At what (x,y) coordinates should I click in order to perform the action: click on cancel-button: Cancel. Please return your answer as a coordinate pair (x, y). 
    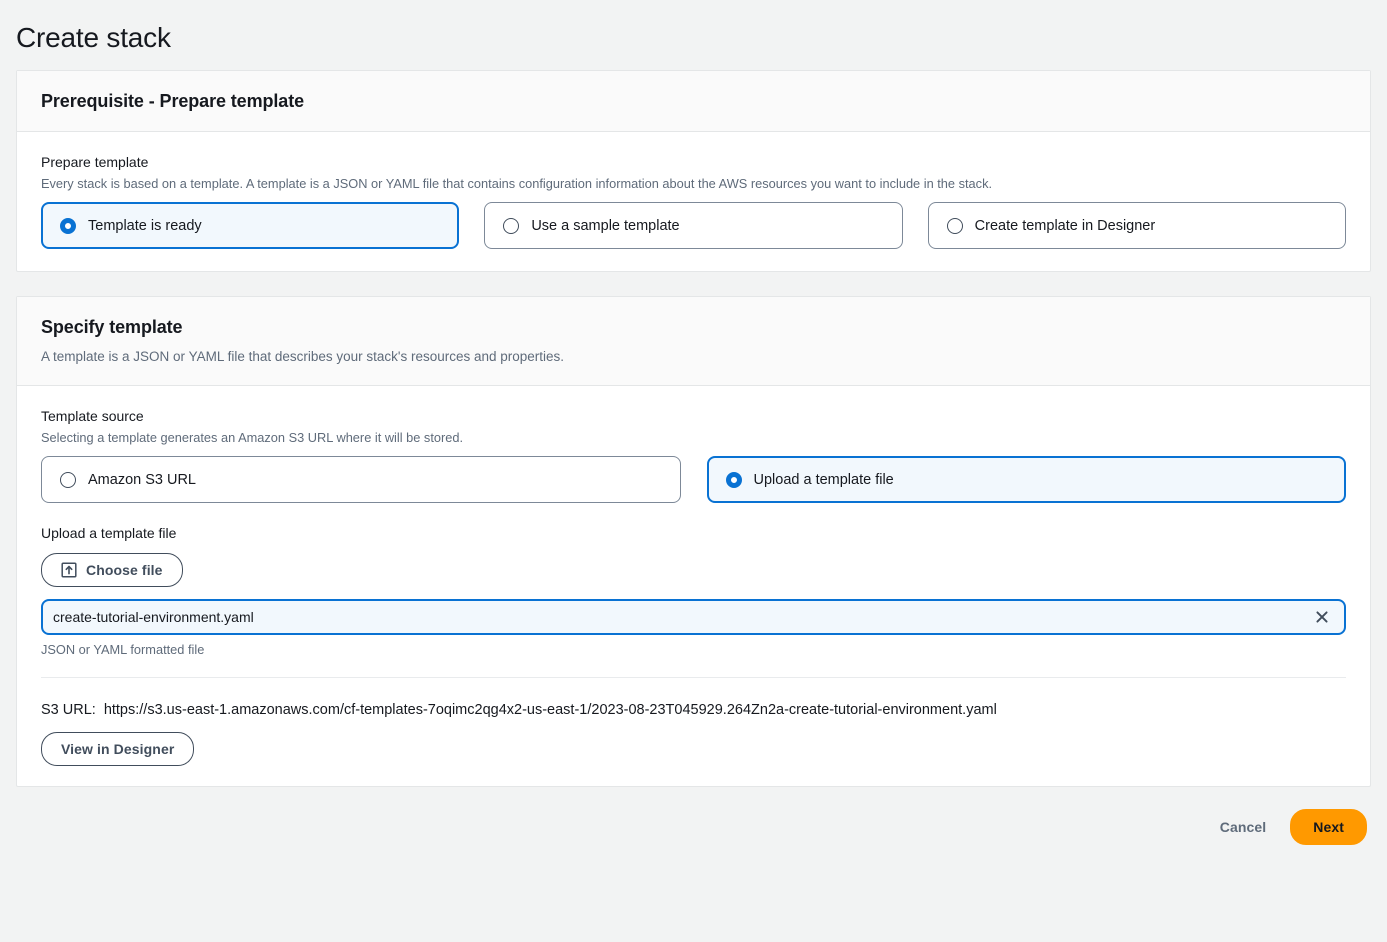
    Looking at the image, I should click on (1243, 827).